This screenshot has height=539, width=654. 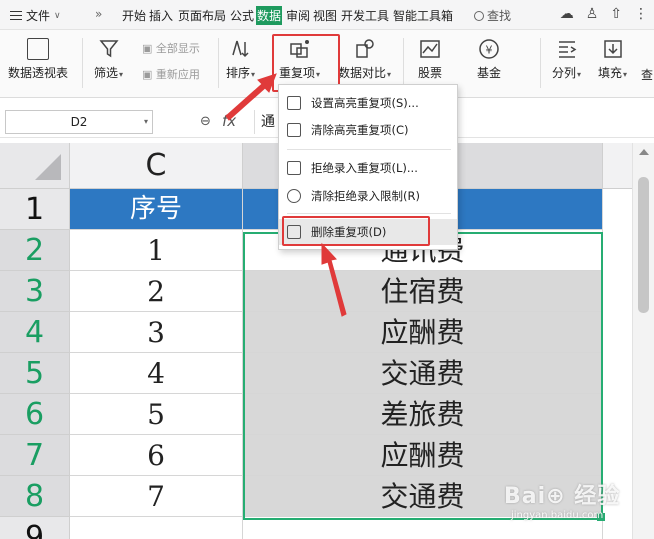 What do you see at coordinates (294, 196) in the screenshot?
I see `clear-reject-icon` at bounding box center [294, 196].